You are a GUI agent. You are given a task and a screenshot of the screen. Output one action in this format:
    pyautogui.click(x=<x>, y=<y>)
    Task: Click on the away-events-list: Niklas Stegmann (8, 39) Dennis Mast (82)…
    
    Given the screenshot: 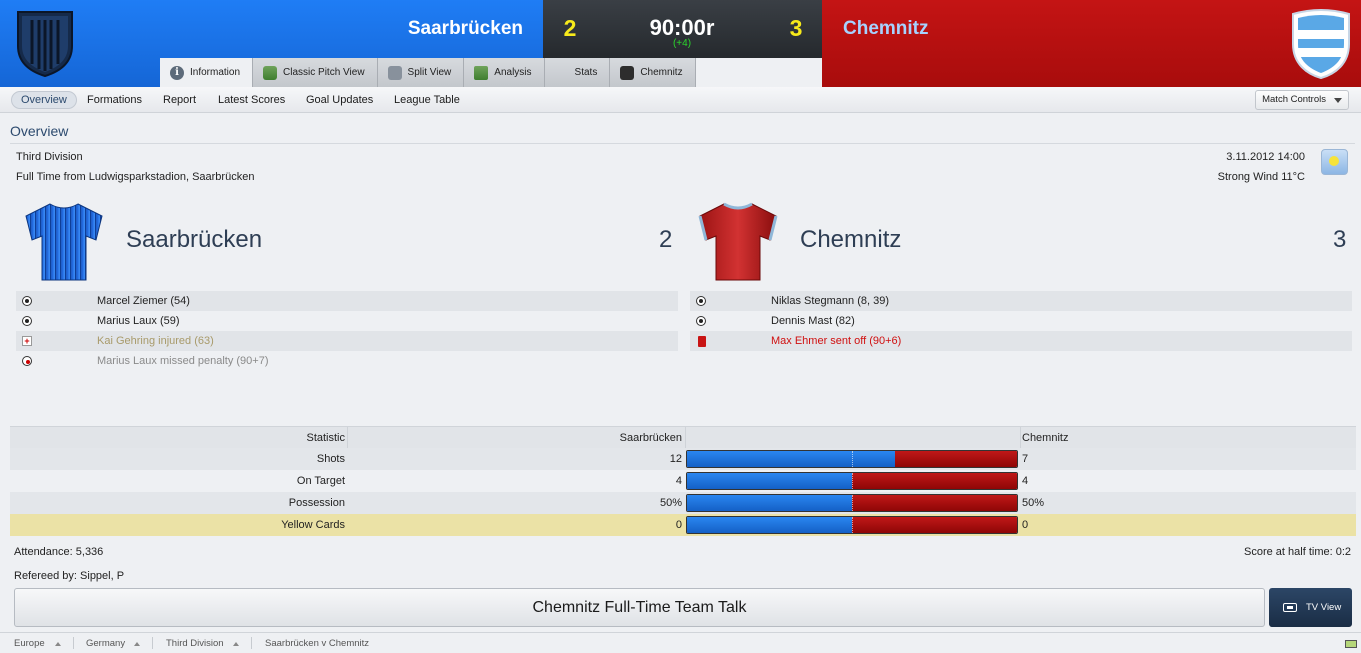 What is the action you would take?
    pyautogui.click(x=1021, y=321)
    